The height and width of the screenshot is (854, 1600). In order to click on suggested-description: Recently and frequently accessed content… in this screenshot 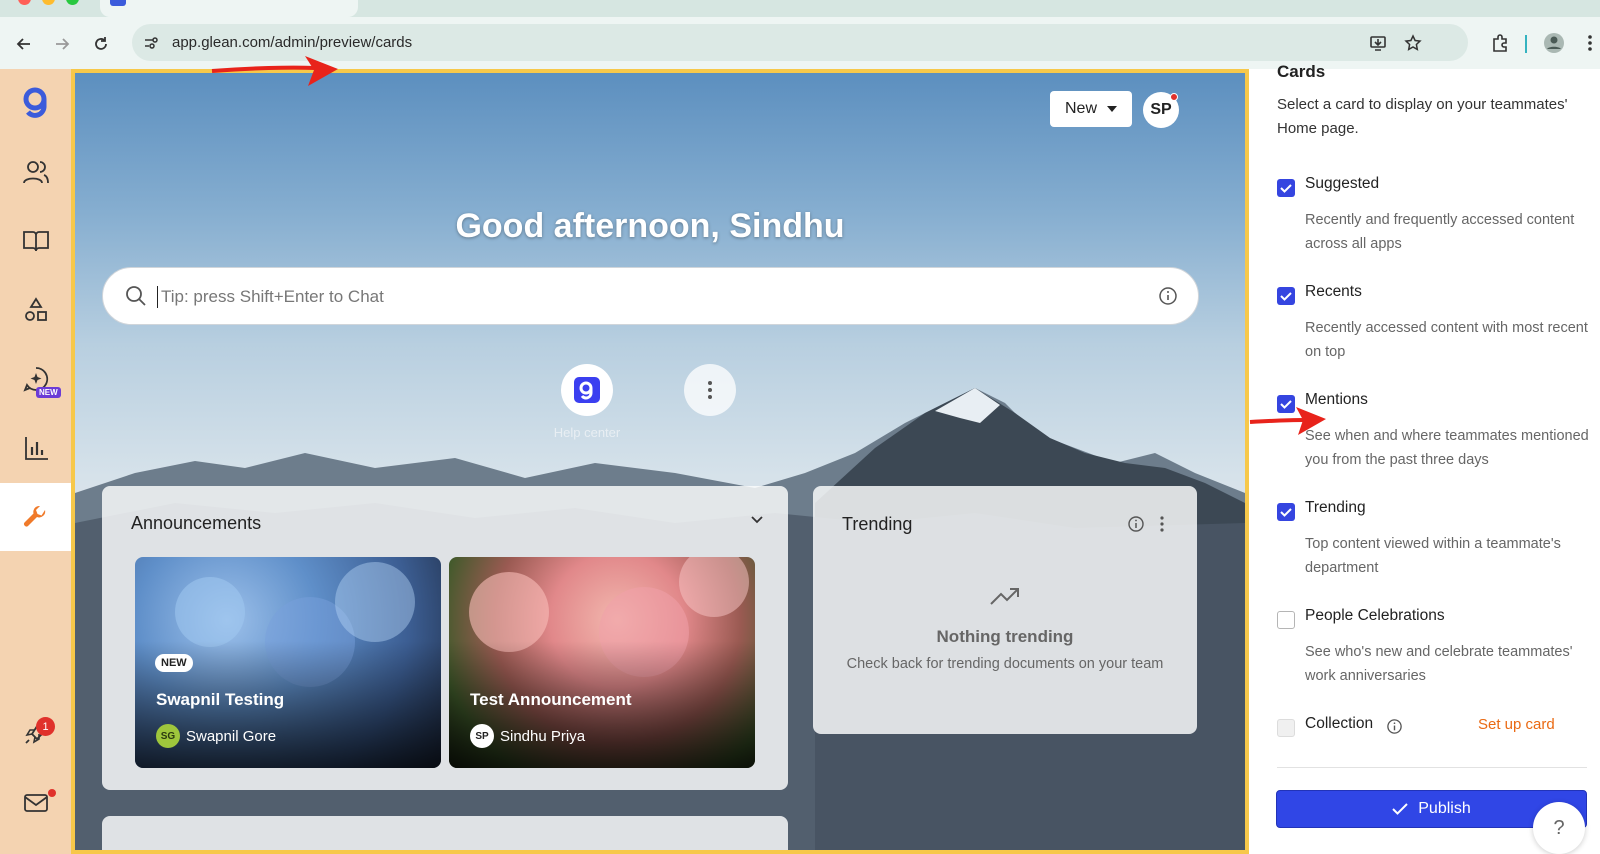, I will do `click(1440, 232)`.